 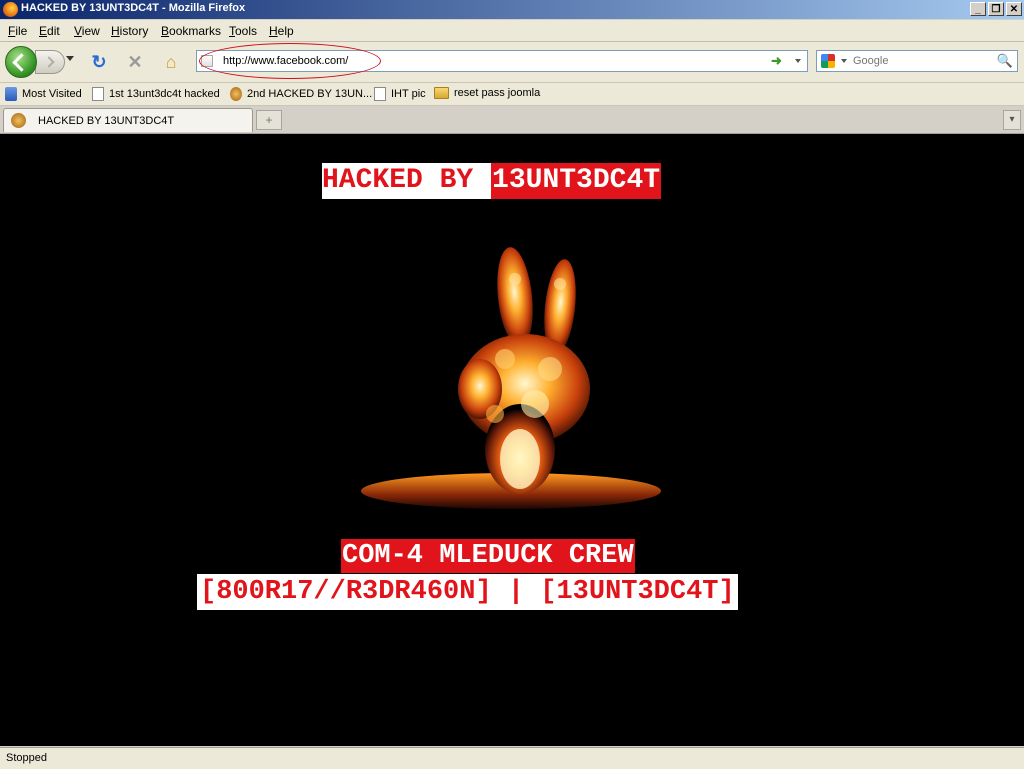 I want to click on close-button: ✕, so click(x=1014, y=9).